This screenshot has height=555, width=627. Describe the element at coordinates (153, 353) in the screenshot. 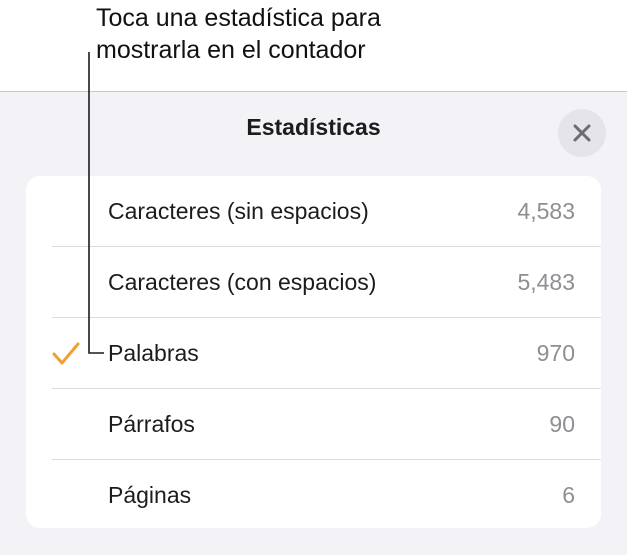

I see `stat-label: Palabras` at that location.